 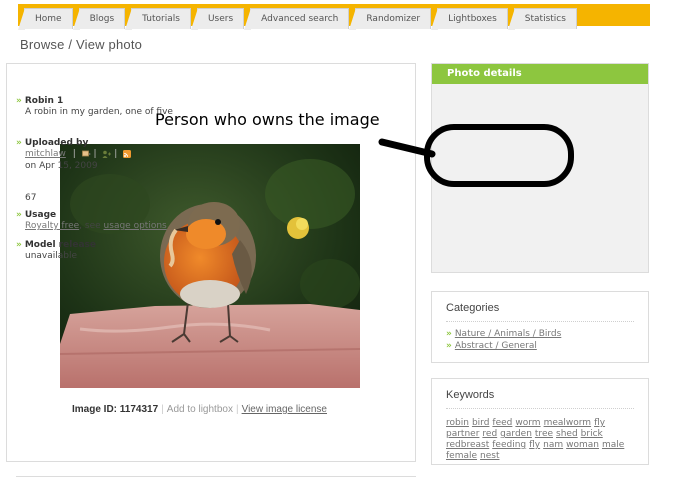 I want to click on uploader-link: mitchlaw, so click(x=45, y=154).